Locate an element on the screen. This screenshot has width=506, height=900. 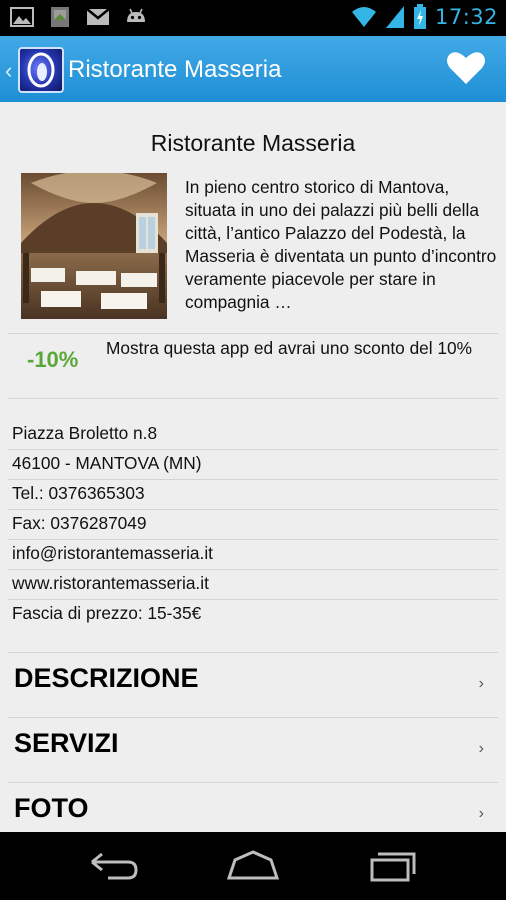
android-icon is located at coordinates (136, 15).